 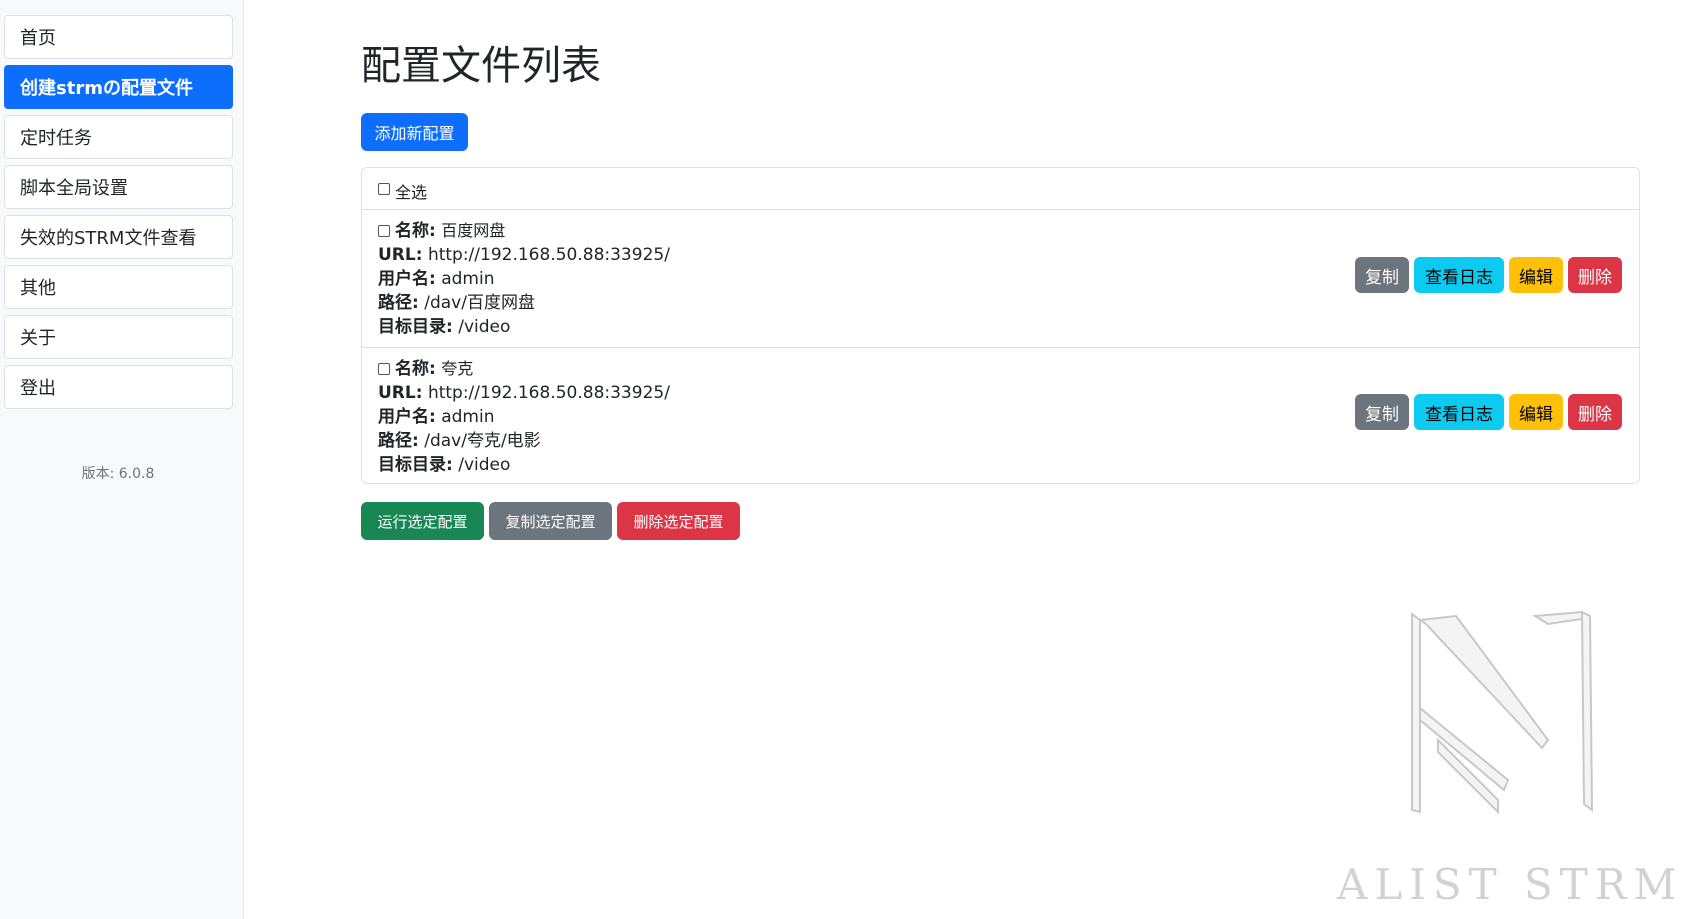 What do you see at coordinates (422, 521) in the screenshot?
I see `run-selected-button: 运行选定配置` at bounding box center [422, 521].